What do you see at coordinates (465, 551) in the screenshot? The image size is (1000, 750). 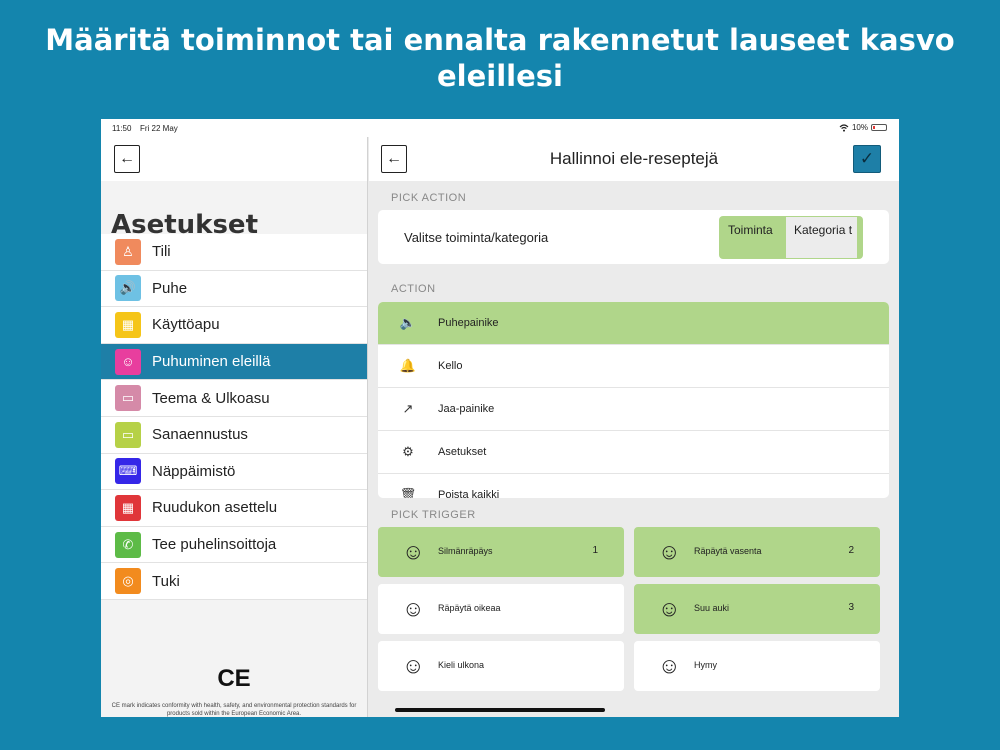 I see `trigger-label: Silmänräpäys` at bounding box center [465, 551].